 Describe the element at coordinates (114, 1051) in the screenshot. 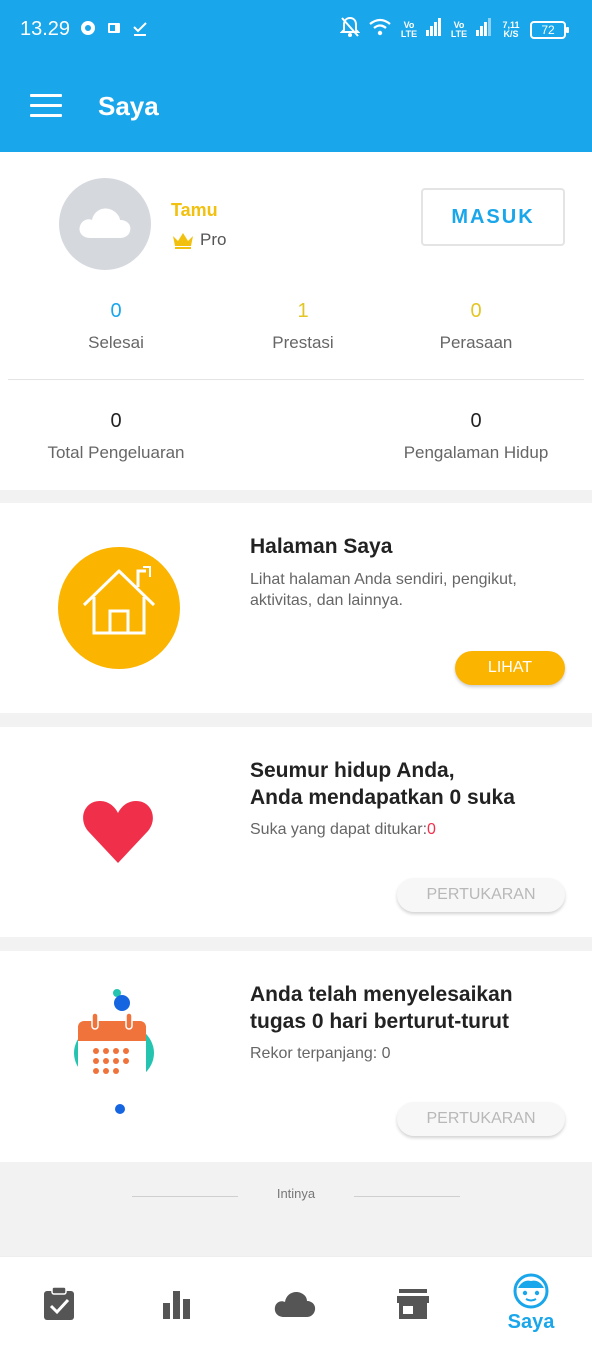

I see `calendar-icon` at that location.